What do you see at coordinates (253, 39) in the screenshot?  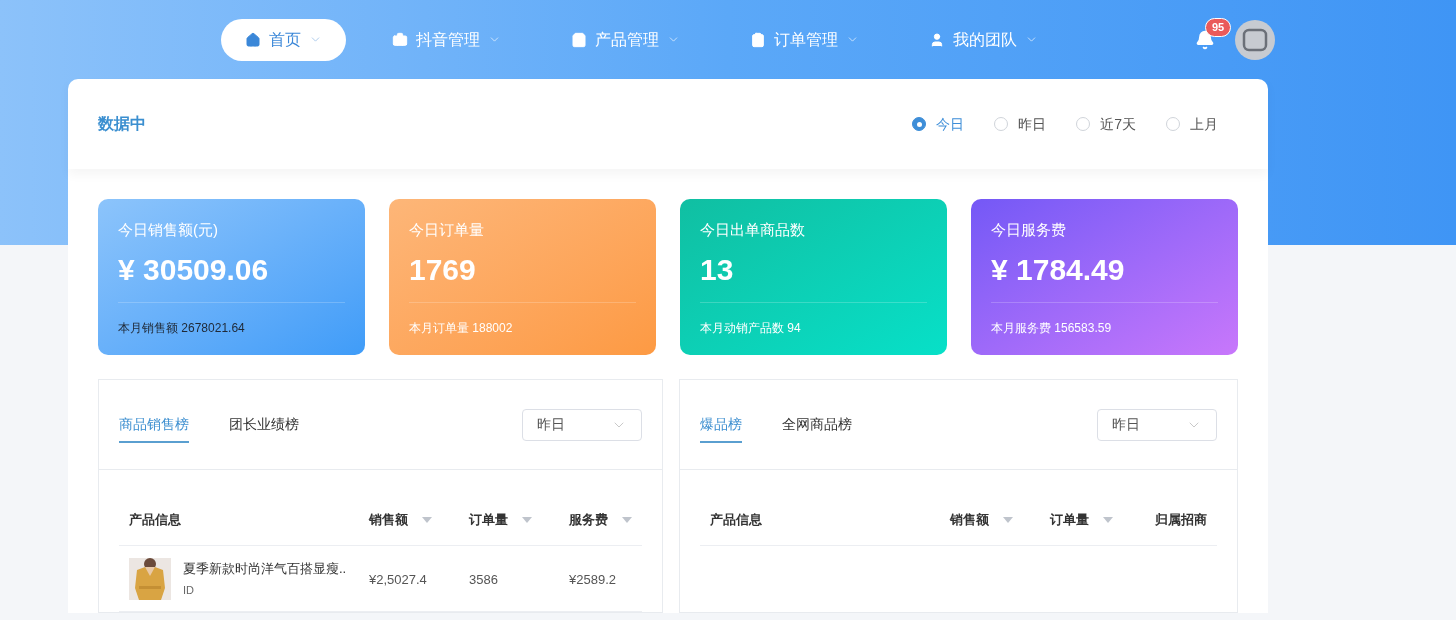 I see `home-icon` at bounding box center [253, 39].